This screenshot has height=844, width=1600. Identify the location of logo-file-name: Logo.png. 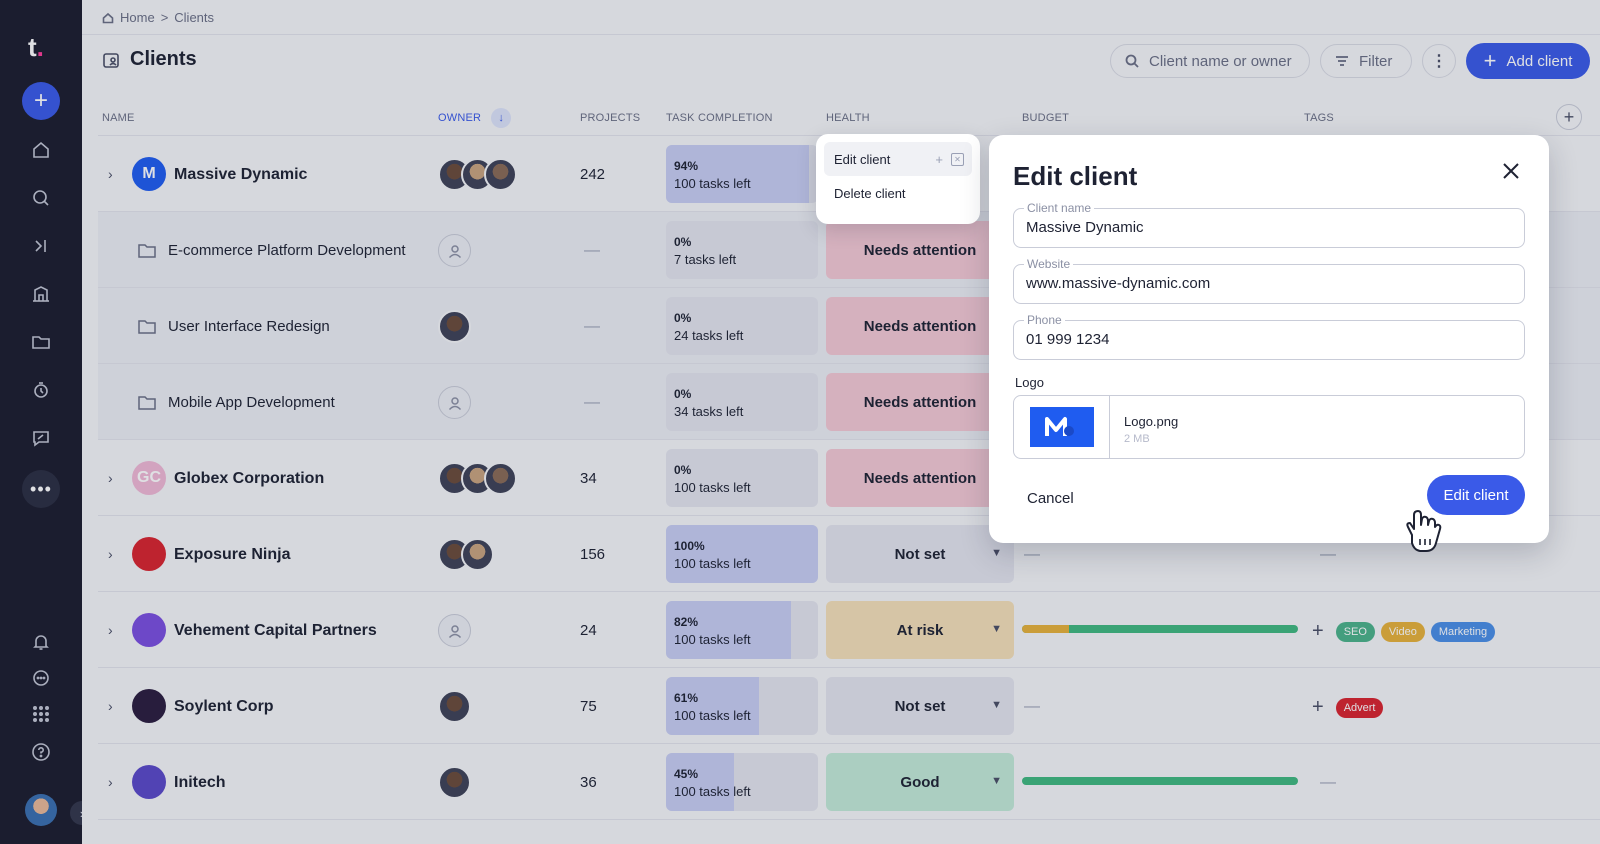
(1151, 421).